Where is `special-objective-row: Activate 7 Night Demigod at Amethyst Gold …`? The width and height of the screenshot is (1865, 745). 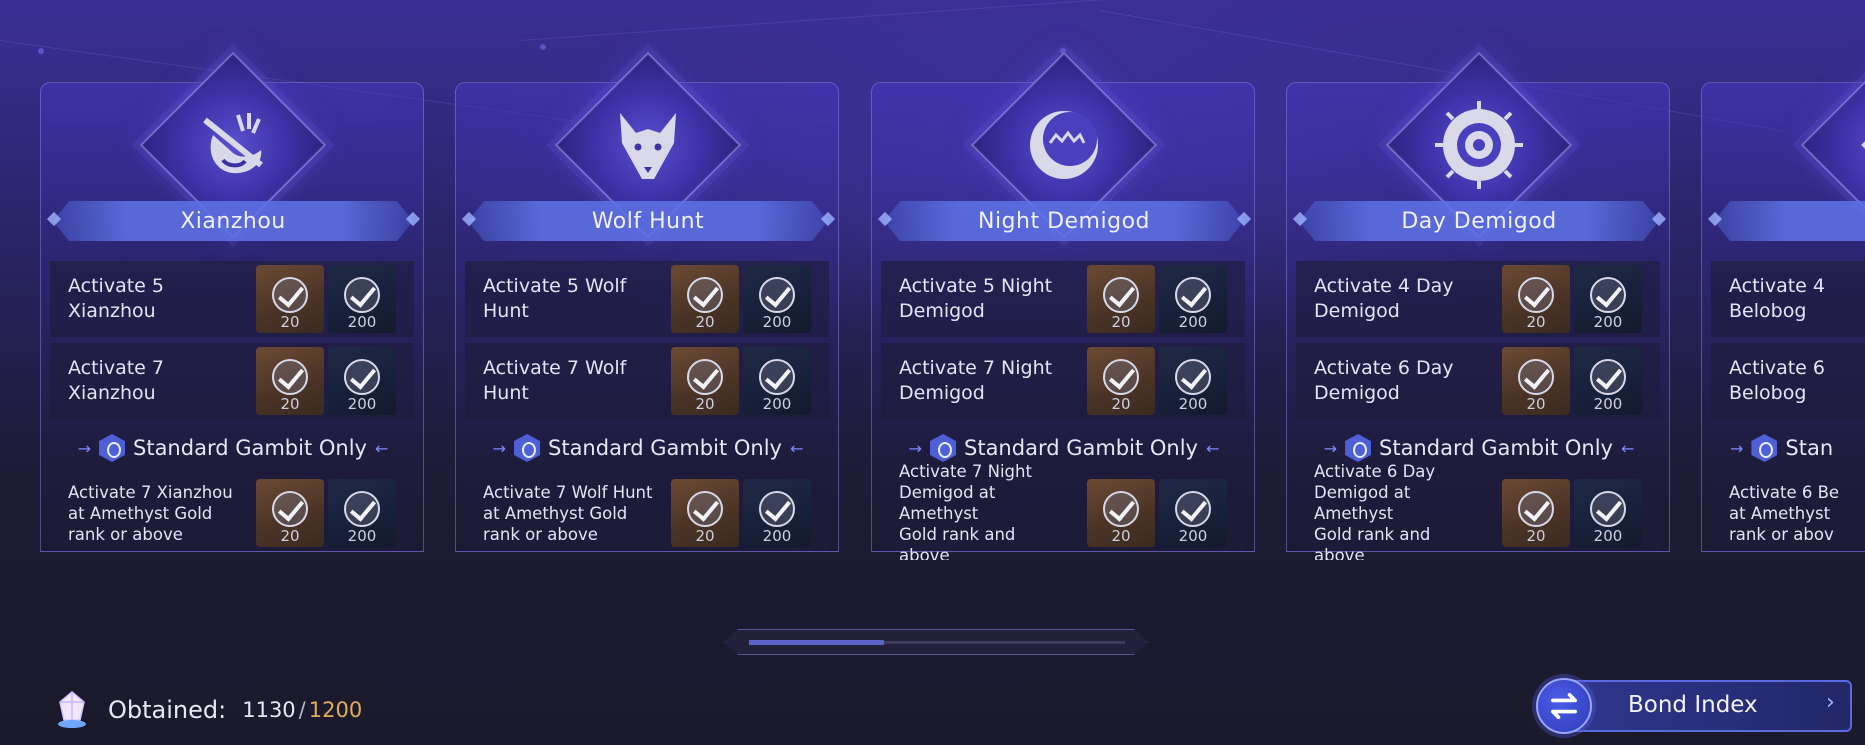
special-objective-row: Activate 7 Night Demigod at Amethyst Gold … is located at coordinates (1063, 511).